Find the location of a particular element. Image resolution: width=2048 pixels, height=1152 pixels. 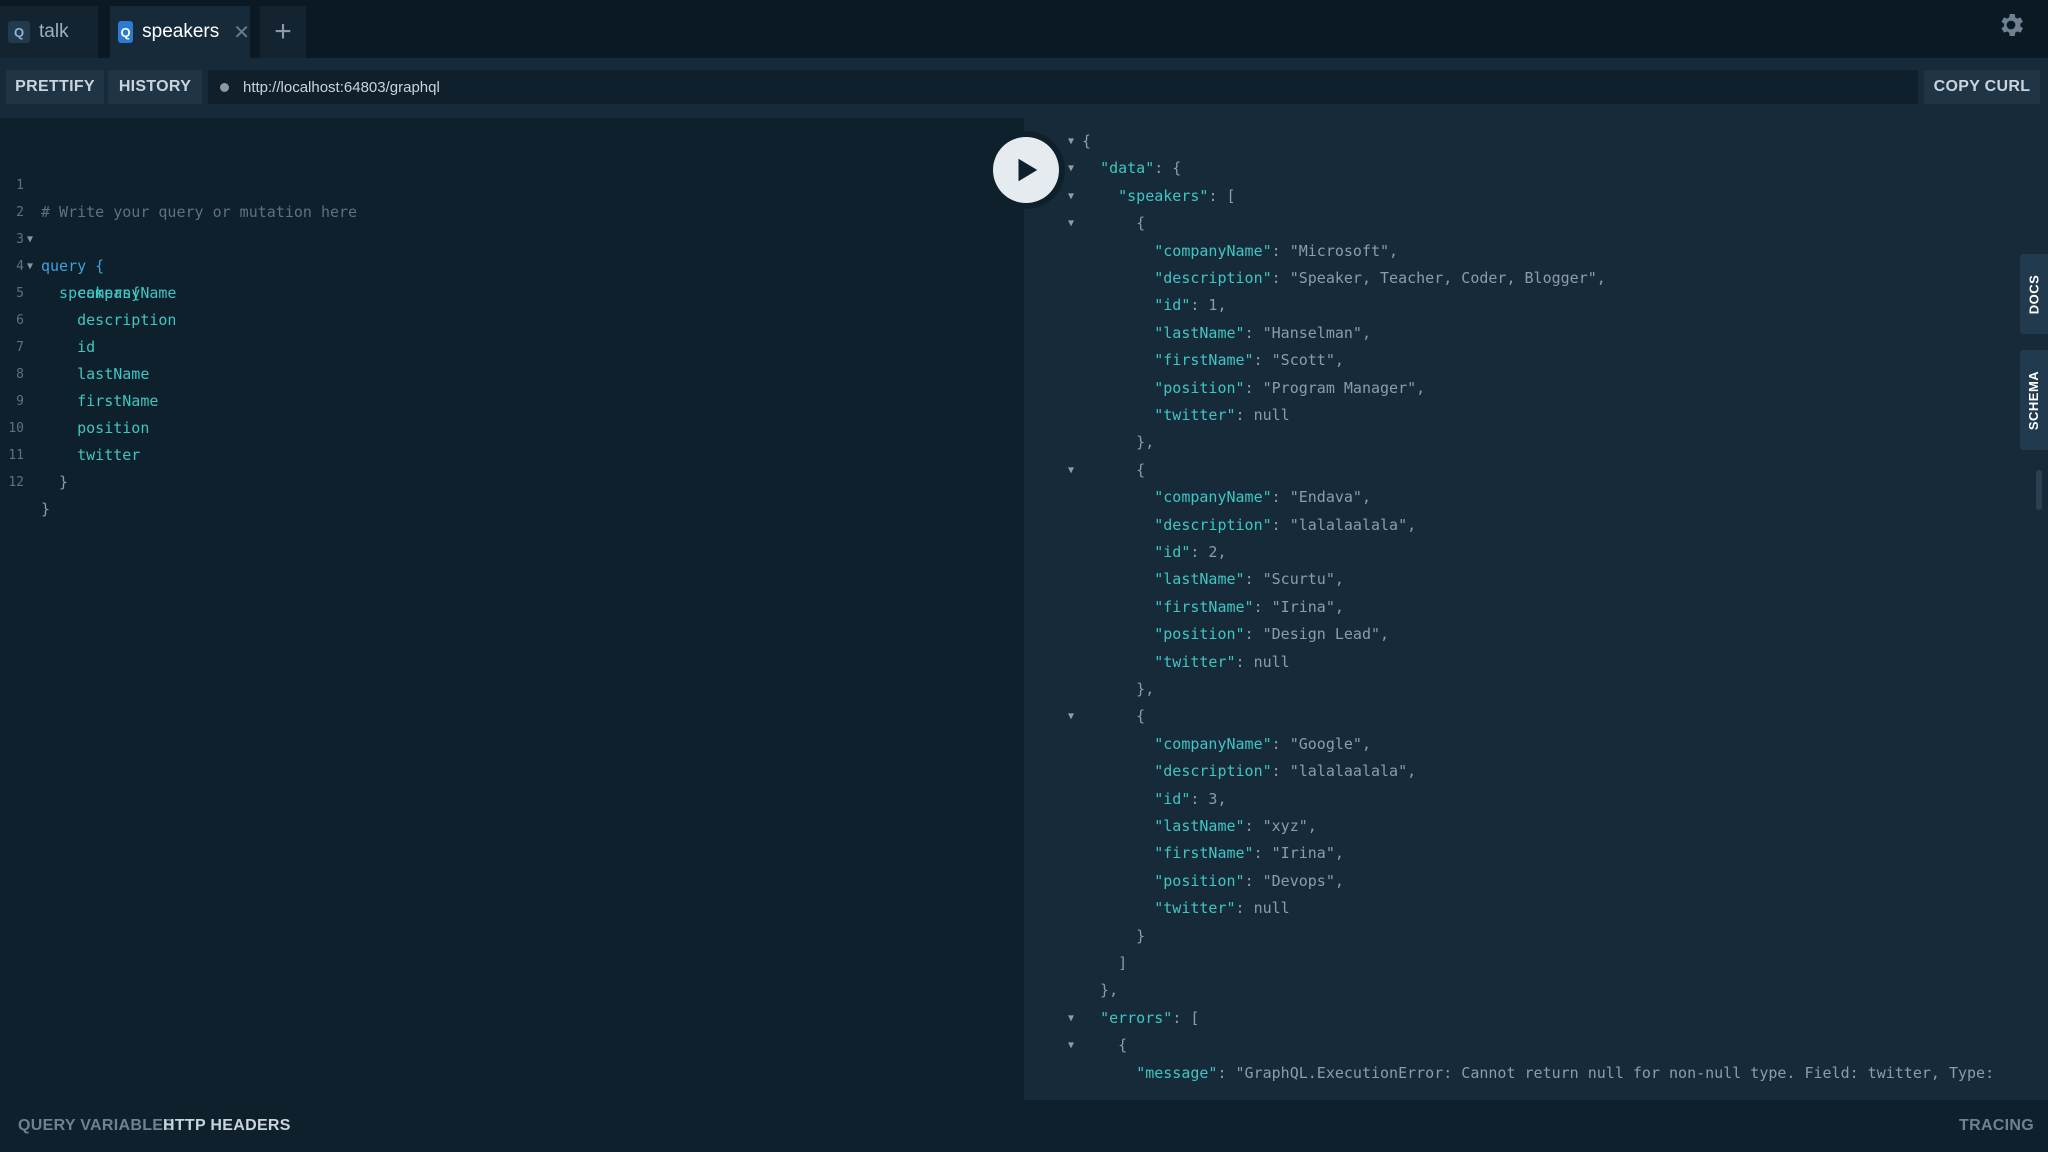

result-line: "firstName": "Irina", is located at coordinates (1213, 607).